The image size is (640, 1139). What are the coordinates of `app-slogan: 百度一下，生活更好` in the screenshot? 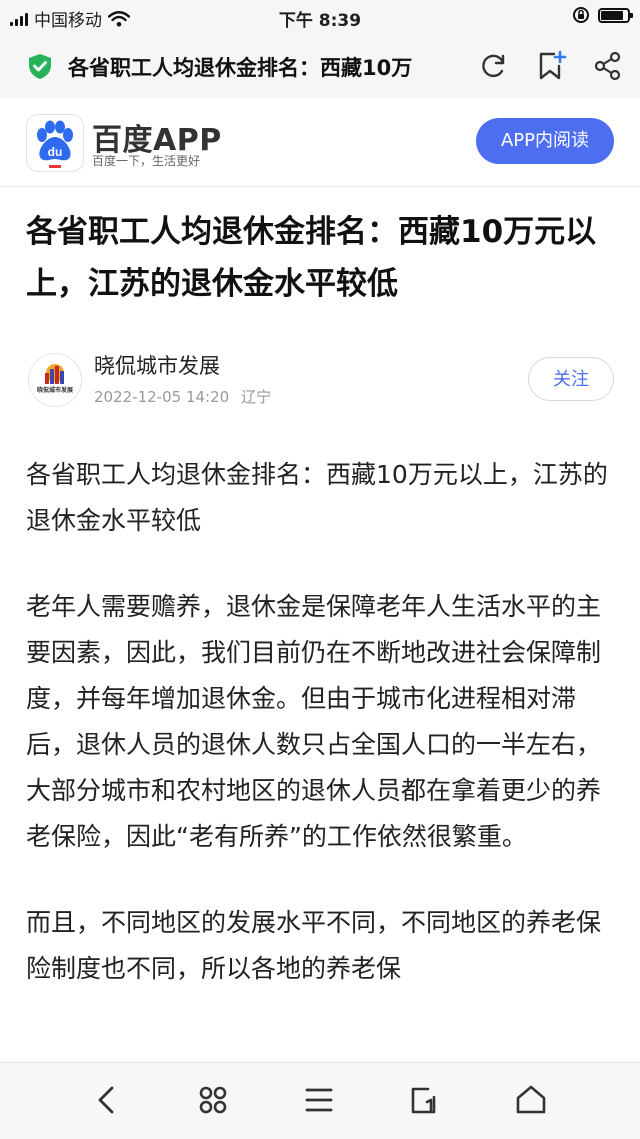 It's located at (146, 161).